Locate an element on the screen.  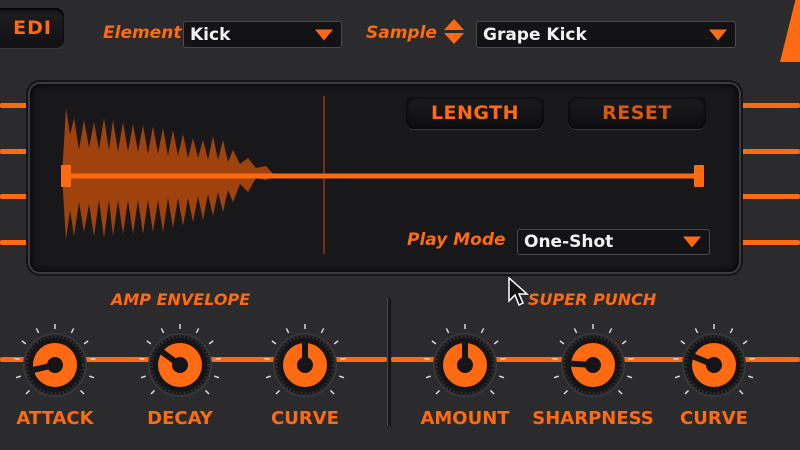
attack-knob-label: ATTACK is located at coordinates (55, 418).